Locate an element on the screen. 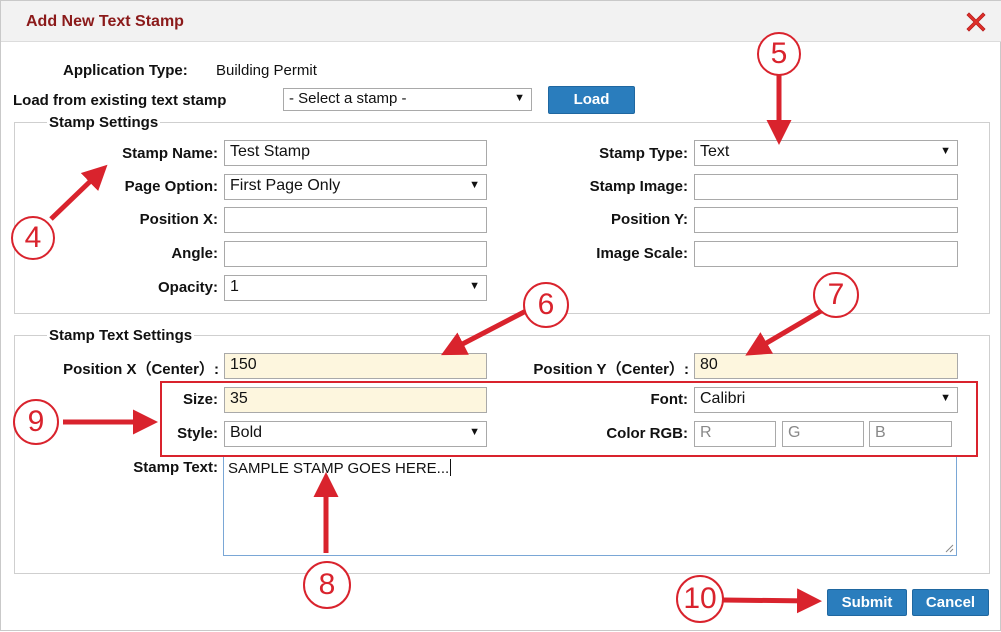 The width and height of the screenshot is (1001, 632). annotation-4: 4 is located at coordinates (33, 238).